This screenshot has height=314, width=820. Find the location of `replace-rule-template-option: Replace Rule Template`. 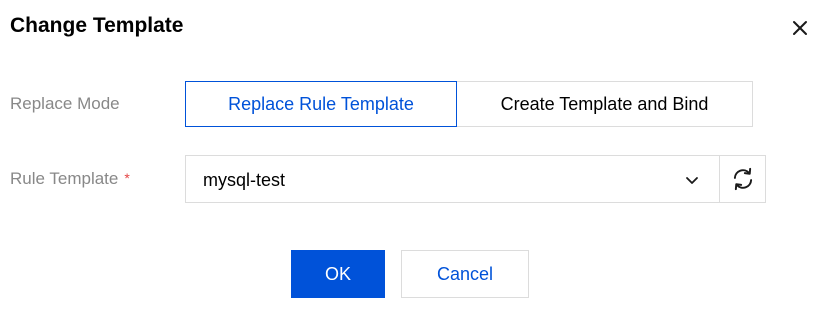

replace-rule-template-option: Replace Rule Template is located at coordinates (321, 104).